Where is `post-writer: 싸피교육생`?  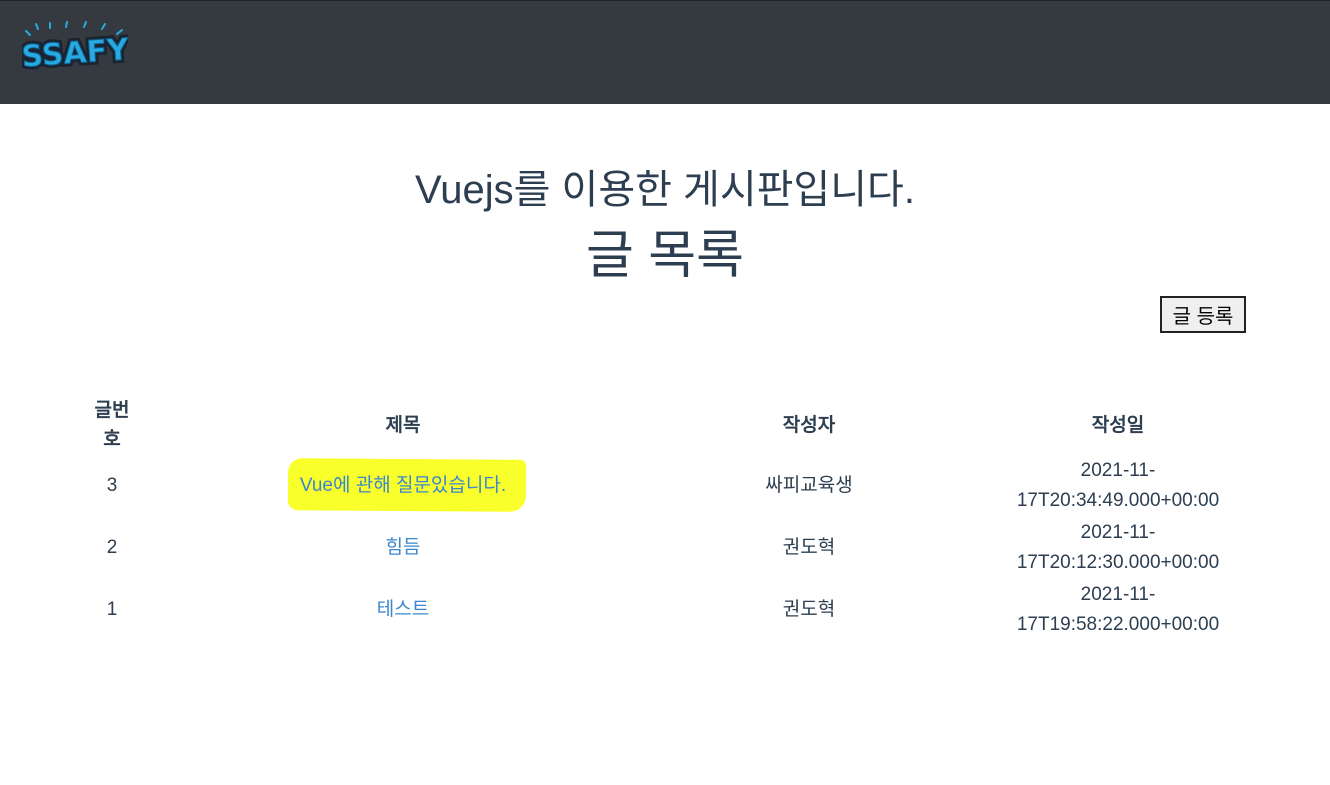 post-writer: 싸피교육생 is located at coordinates (809, 485).